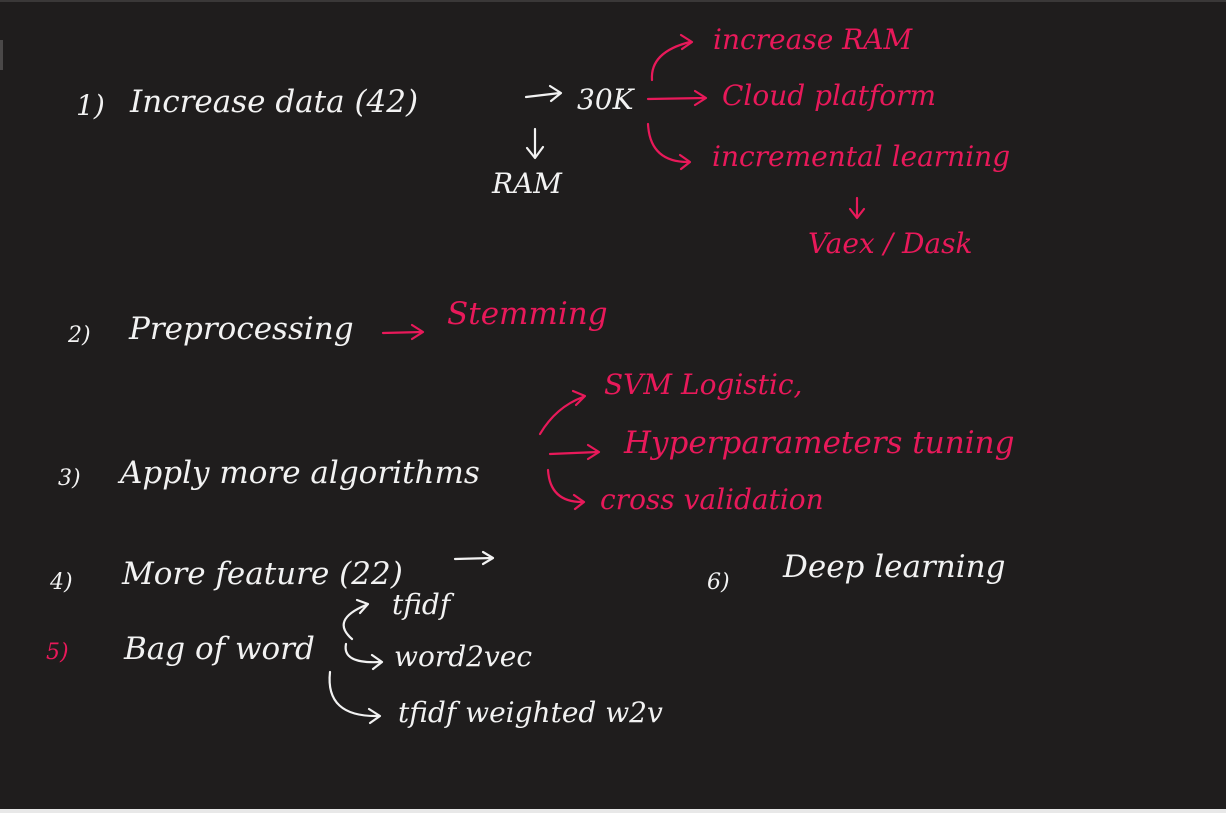 The width and height of the screenshot is (1226, 813). What do you see at coordinates (861, 156) in the screenshot?
I see `item1-option-3: incremental learning` at bounding box center [861, 156].